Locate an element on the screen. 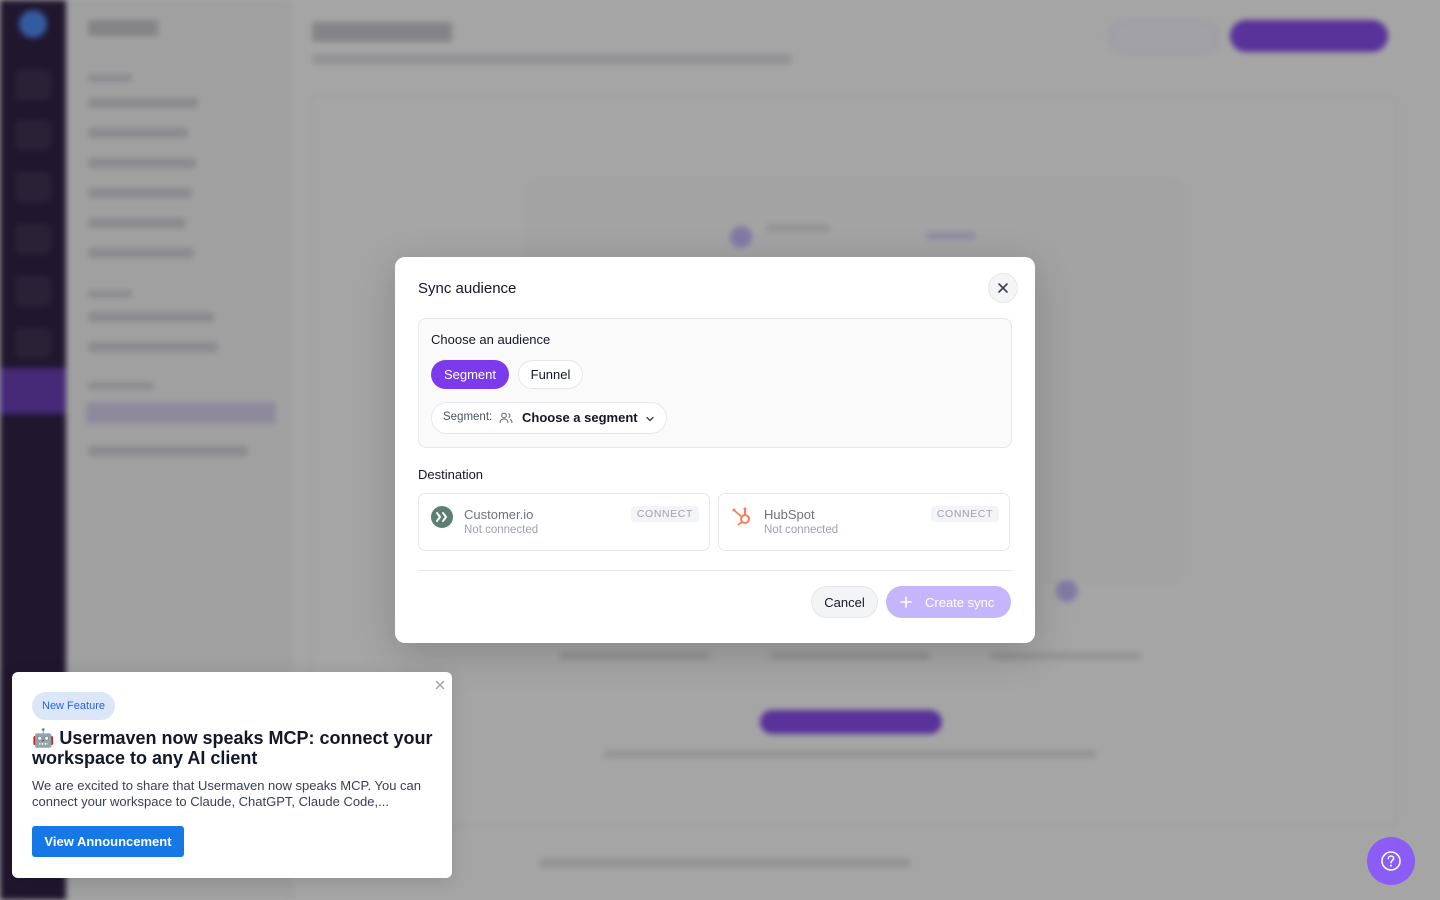  tab-segment: Segment is located at coordinates (470, 374).